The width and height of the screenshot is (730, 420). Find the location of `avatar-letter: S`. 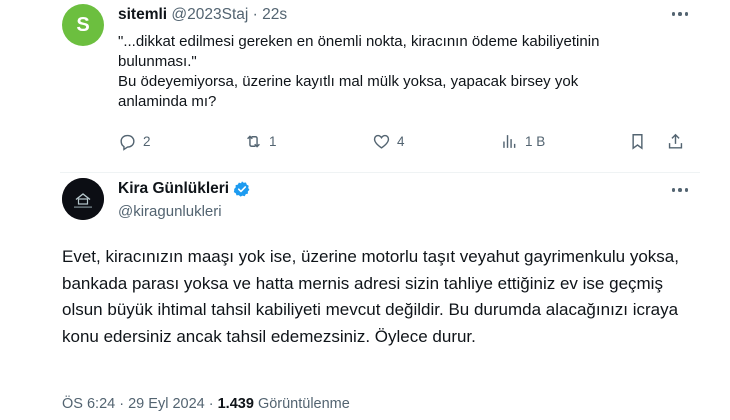

avatar-letter: S is located at coordinates (83, 24).